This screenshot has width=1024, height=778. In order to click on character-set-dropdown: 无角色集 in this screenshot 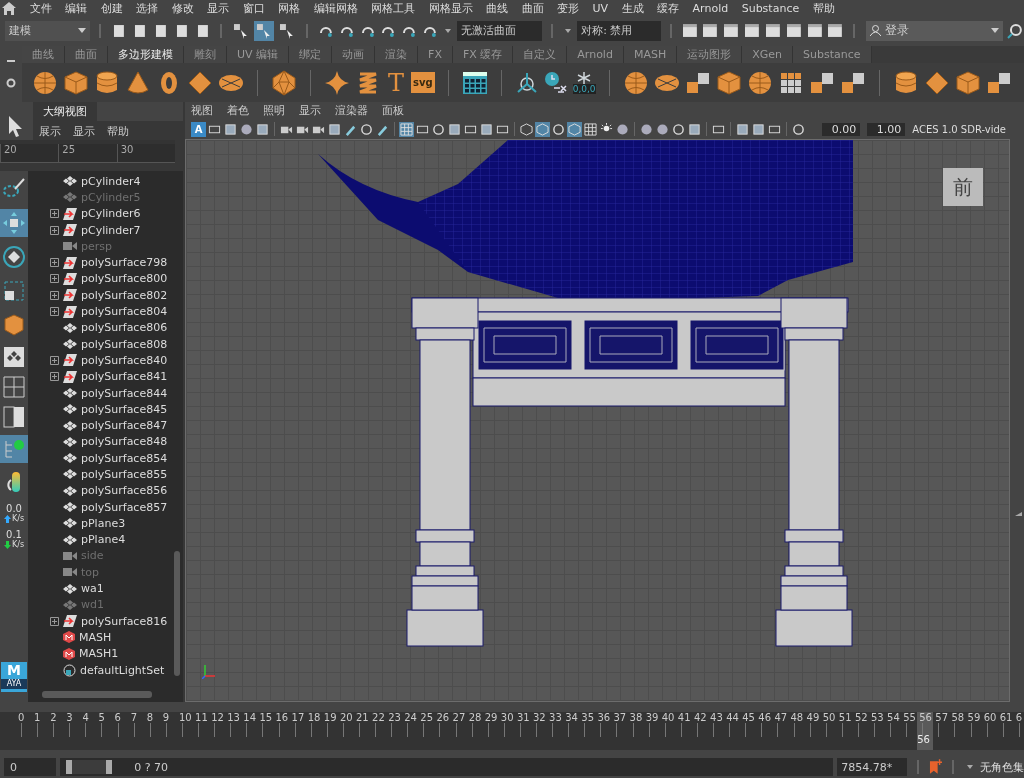, I will do `click(1002, 767)`.